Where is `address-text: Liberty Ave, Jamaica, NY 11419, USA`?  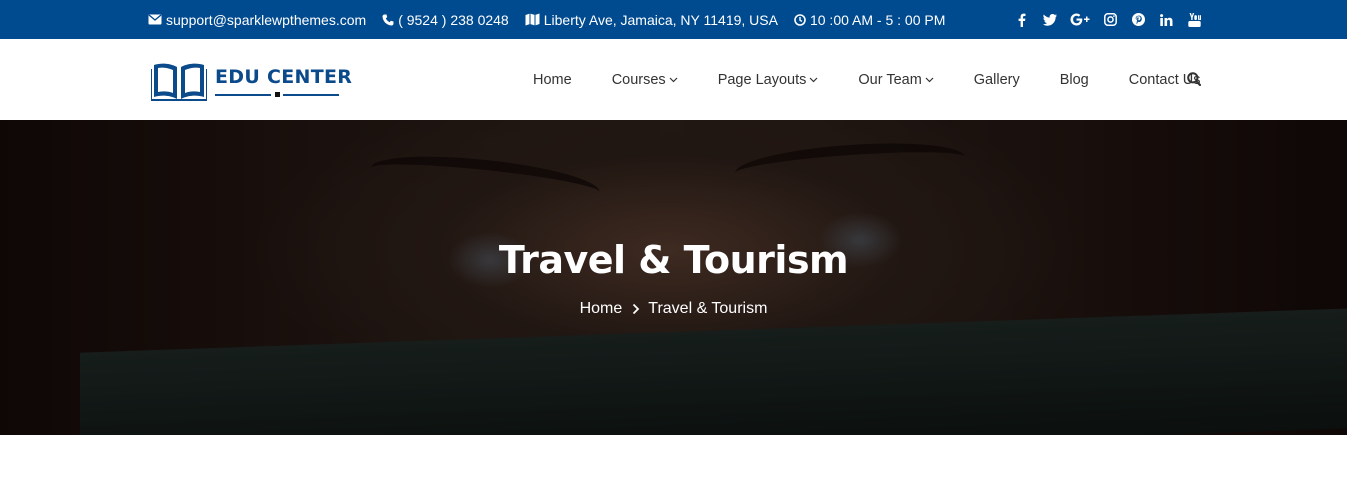
address-text: Liberty Ave, Jamaica, NY 11419, USA is located at coordinates (660, 19).